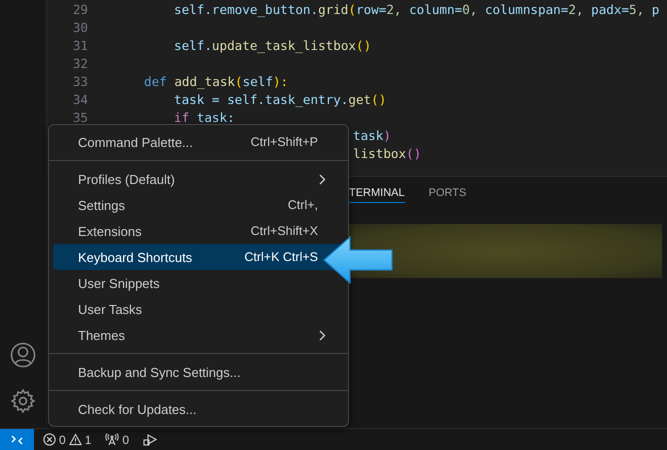 This screenshot has width=667, height=450. Describe the element at coordinates (88, 439) in the screenshot. I see `warning-count: 1` at that location.